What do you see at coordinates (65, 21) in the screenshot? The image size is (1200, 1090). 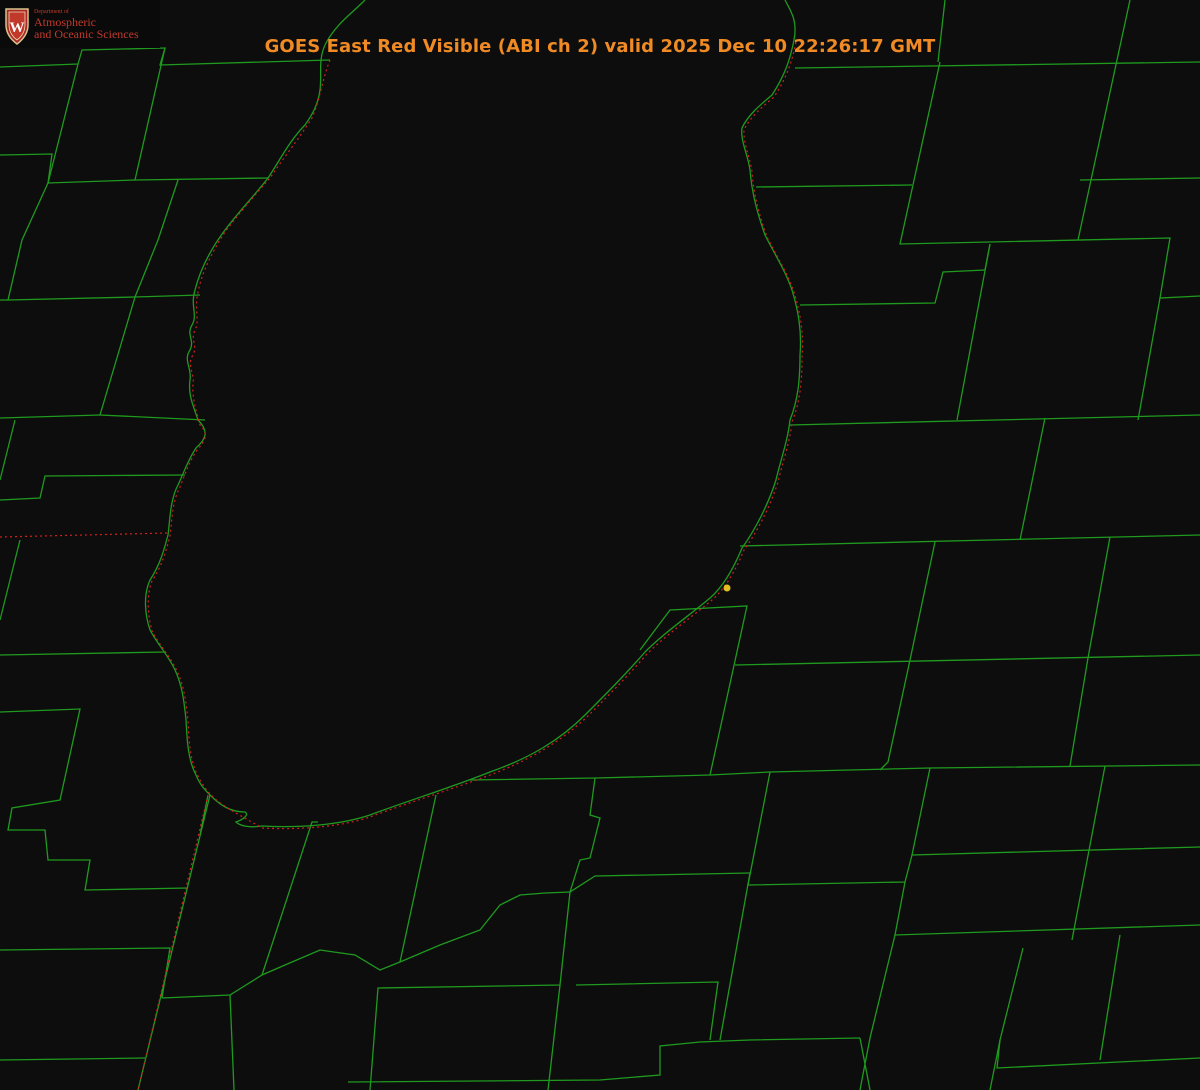 I see `logo-line-1: Atmospheric` at bounding box center [65, 21].